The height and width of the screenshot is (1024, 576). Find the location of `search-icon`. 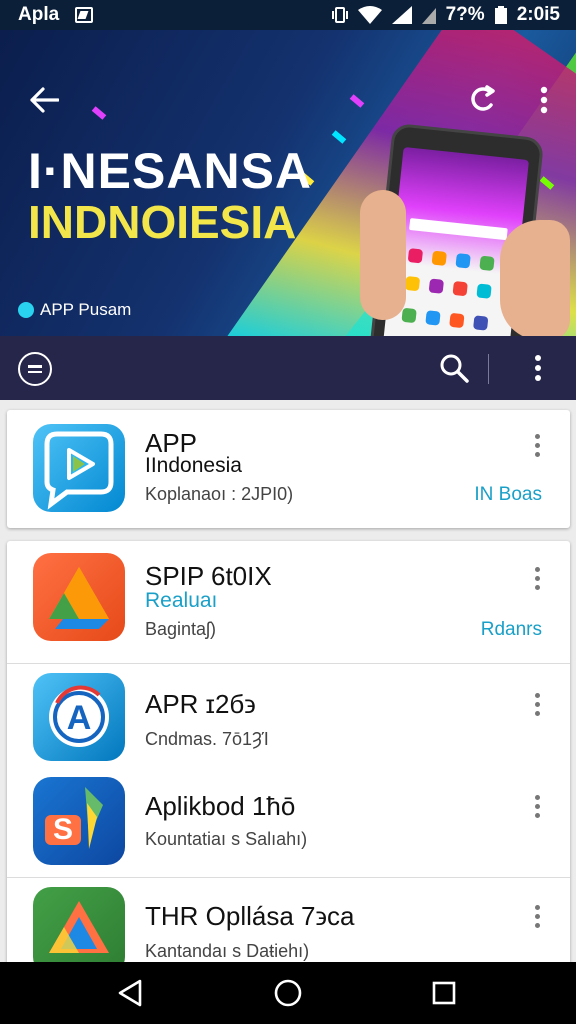

search-icon is located at coordinates (454, 368).